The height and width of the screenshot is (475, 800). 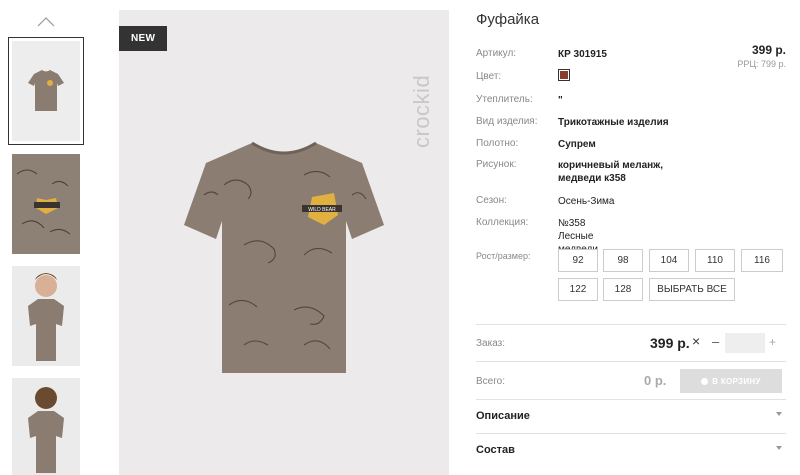 What do you see at coordinates (696, 341) in the screenshot?
I see `times-icon: ×` at bounding box center [696, 341].